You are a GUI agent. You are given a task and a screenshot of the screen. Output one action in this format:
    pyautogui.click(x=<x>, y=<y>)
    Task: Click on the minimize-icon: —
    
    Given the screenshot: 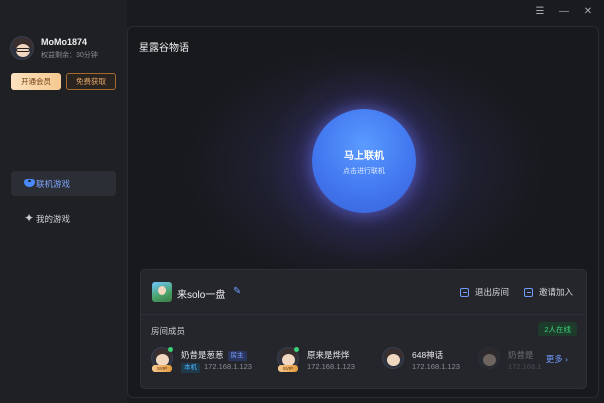 What is the action you would take?
    pyautogui.click(x=564, y=11)
    